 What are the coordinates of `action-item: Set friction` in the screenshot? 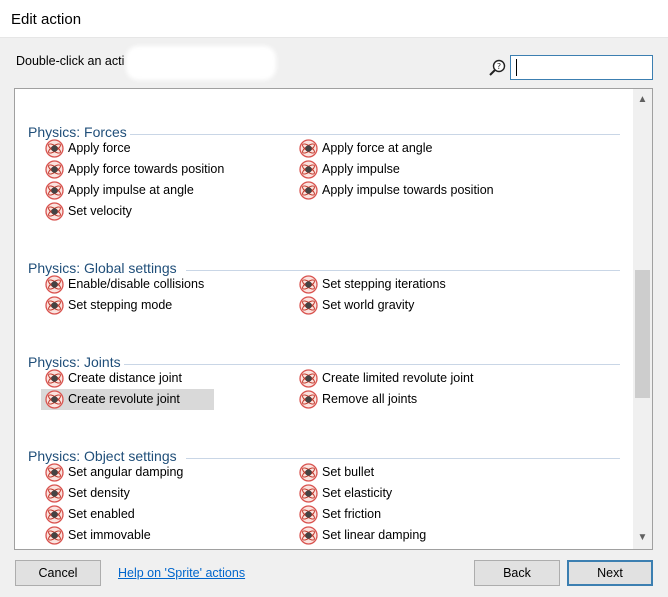 It's located at (351, 514).